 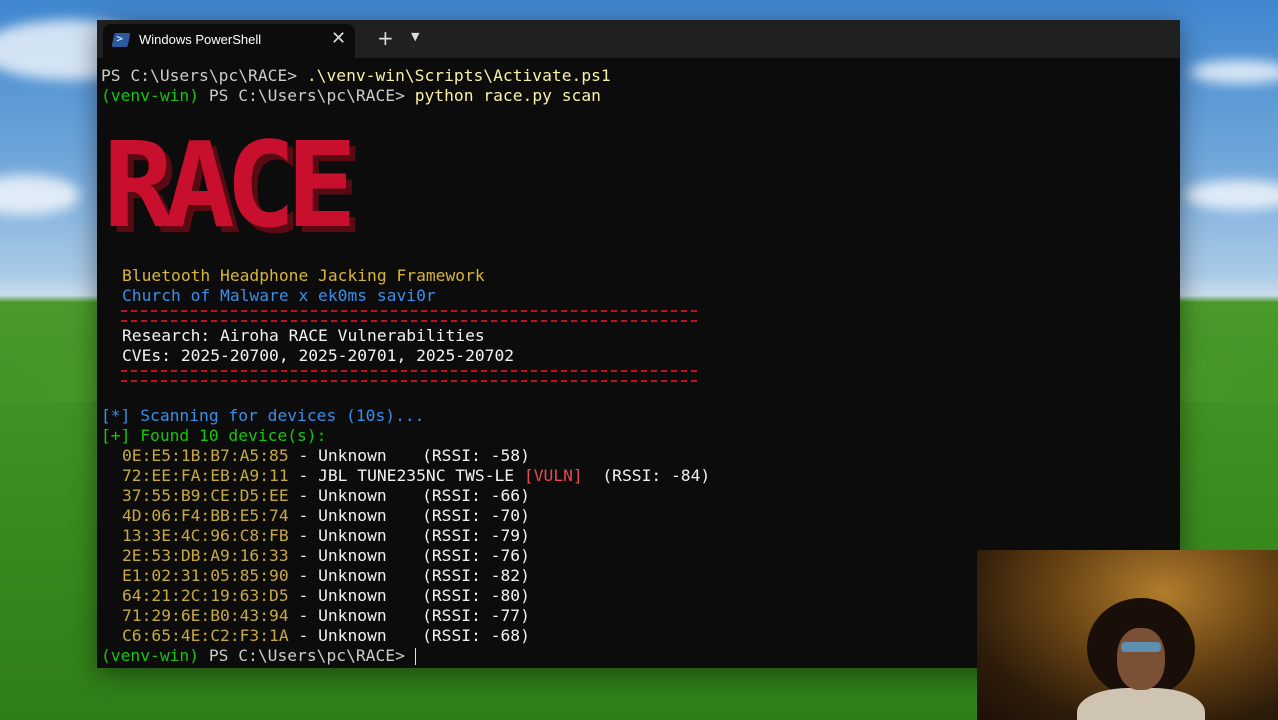 I want to click on device-mac: 0E:E5:1B:B7:A5:85, so click(x=205, y=455).